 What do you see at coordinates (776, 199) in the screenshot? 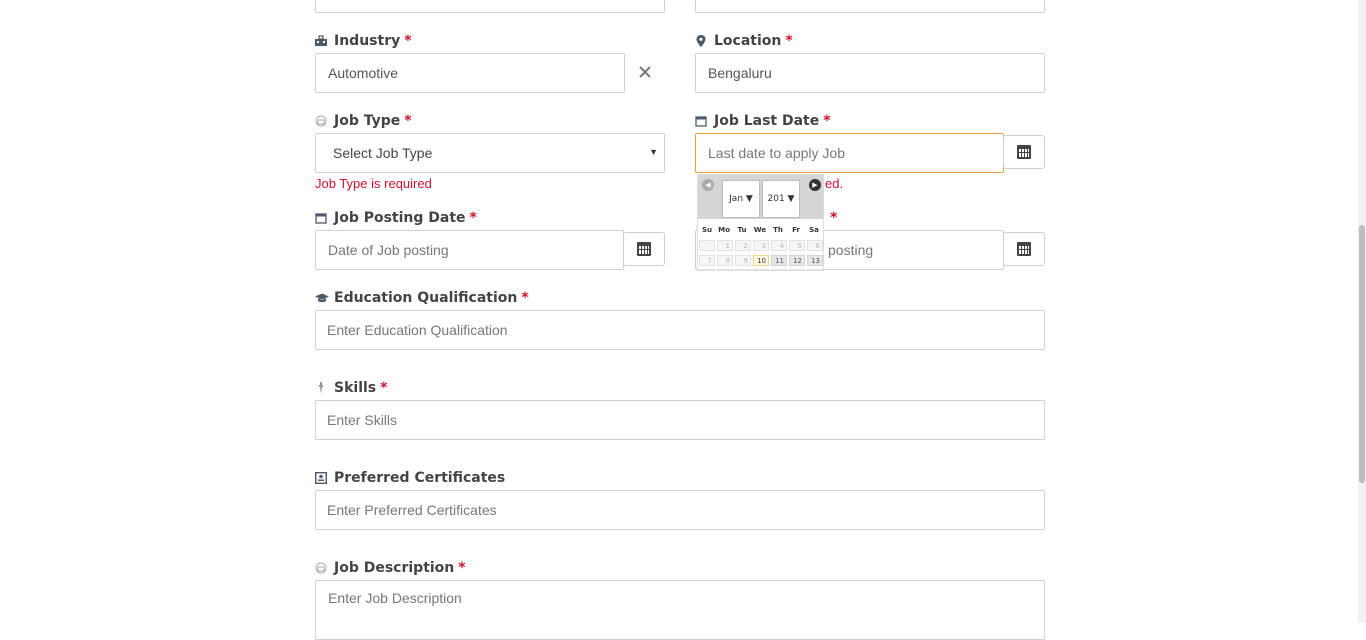
I see `year-value: 201` at bounding box center [776, 199].